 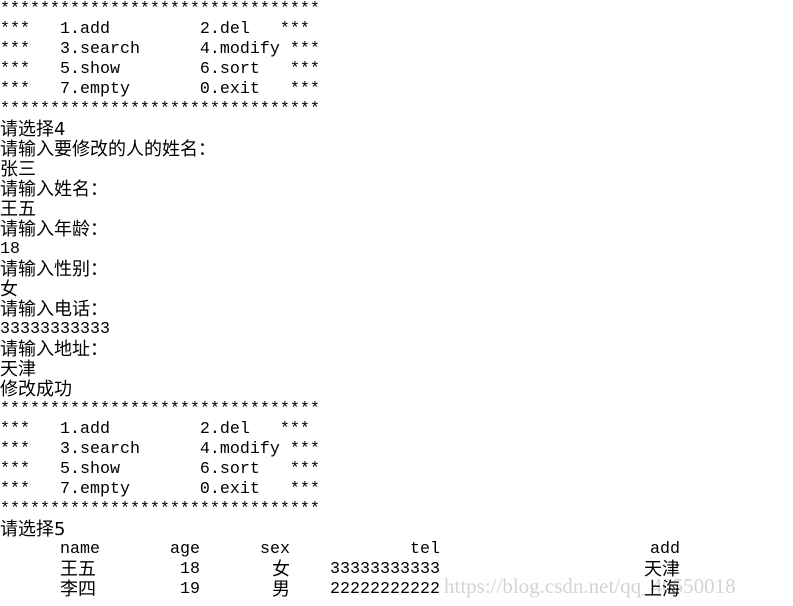 What do you see at coordinates (281, 589) in the screenshot?
I see `cell-sex: 男` at bounding box center [281, 589].